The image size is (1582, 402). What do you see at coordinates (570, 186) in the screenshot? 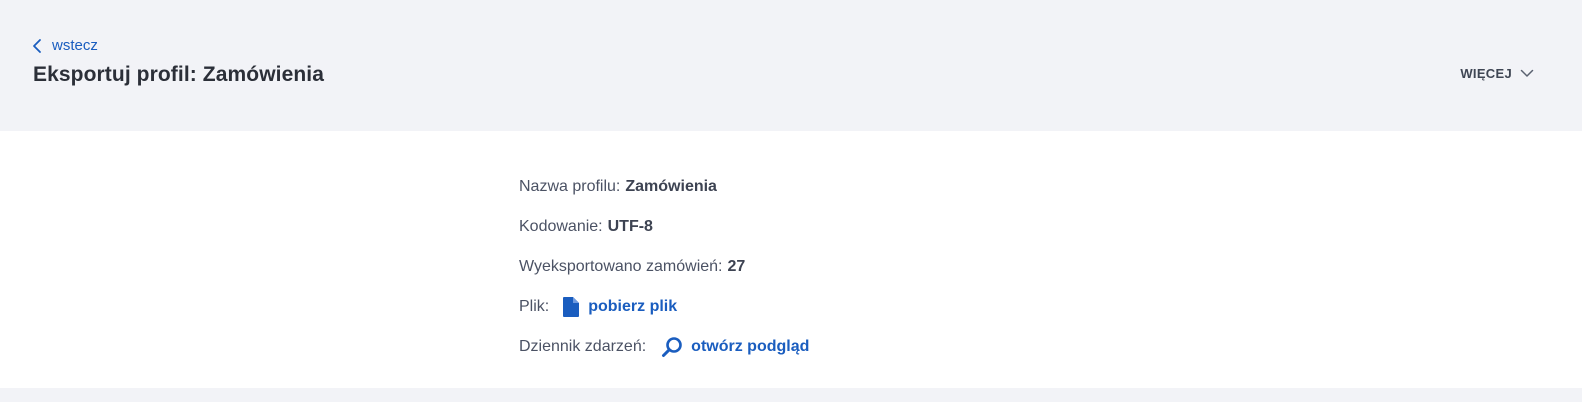
I see `profile-name-label: Nazwa profilu:` at bounding box center [570, 186].